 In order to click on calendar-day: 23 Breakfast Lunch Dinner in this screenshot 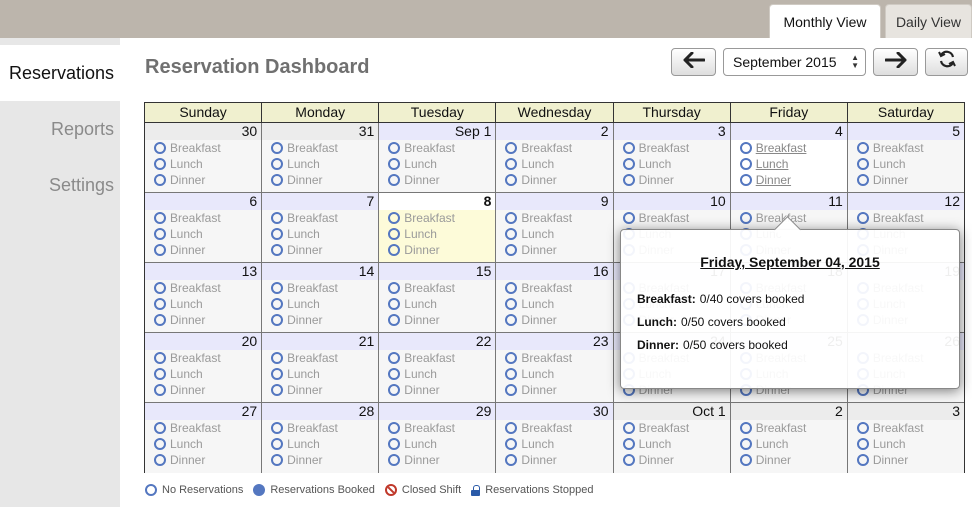, I will do `click(555, 367)`.